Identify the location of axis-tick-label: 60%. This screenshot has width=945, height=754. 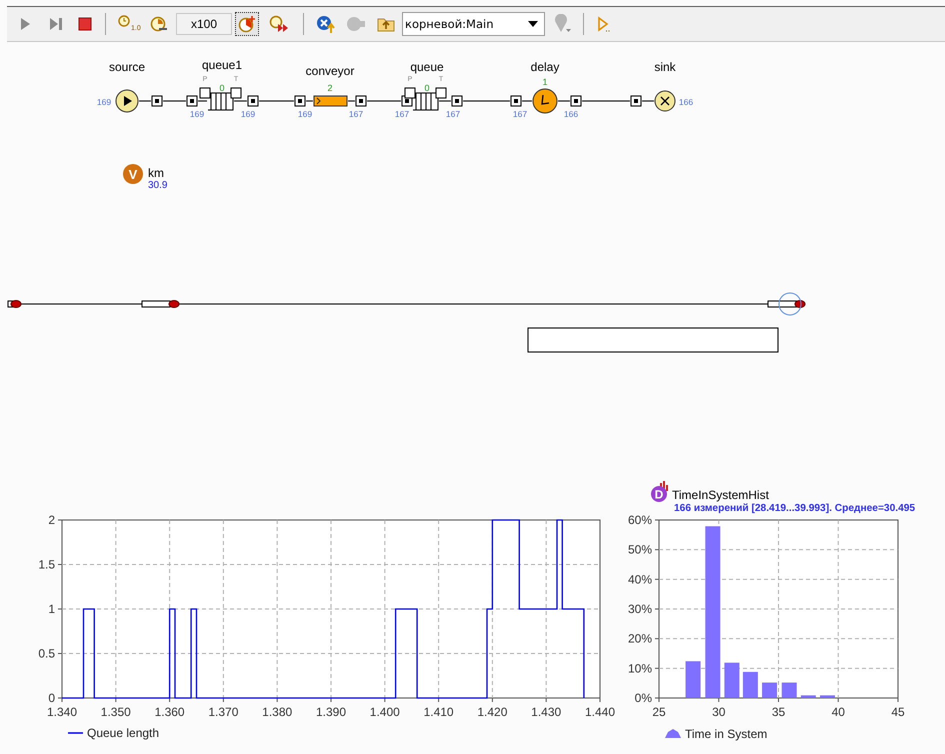
(640, 520).